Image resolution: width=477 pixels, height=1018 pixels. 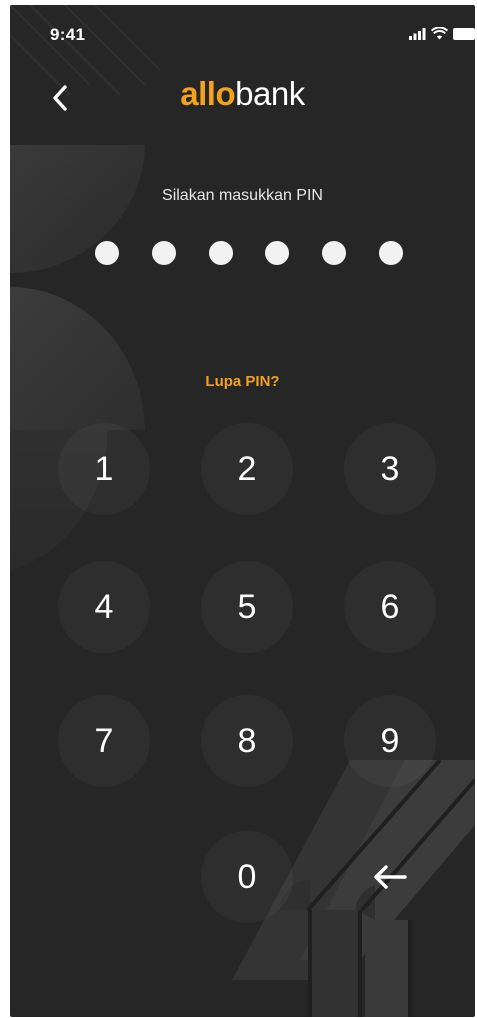 I want to click on wifi-icon, so click(x=439, y=33).